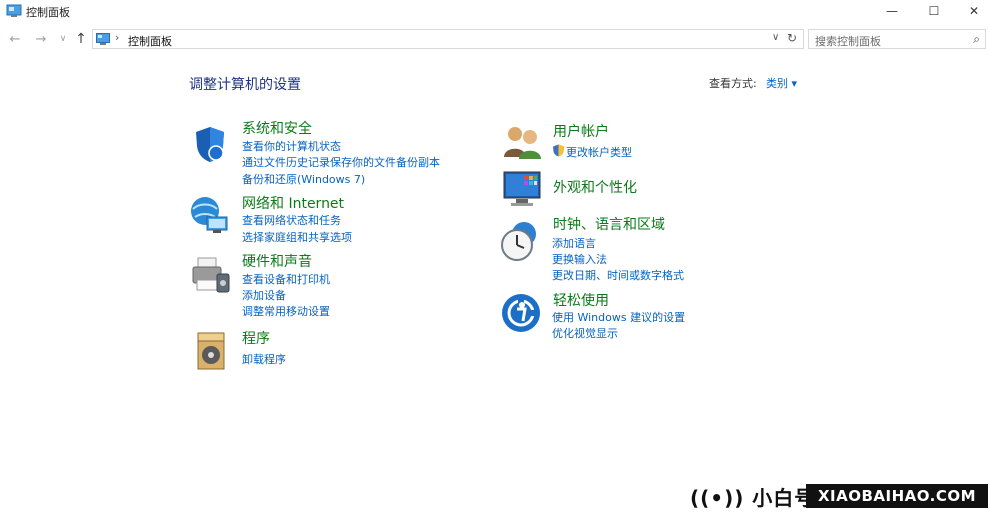 This screenshot has height=519, width=989. Describe the element at coordinates (892, 11) in the screenshot. I see `minimize-button: —` at that location.